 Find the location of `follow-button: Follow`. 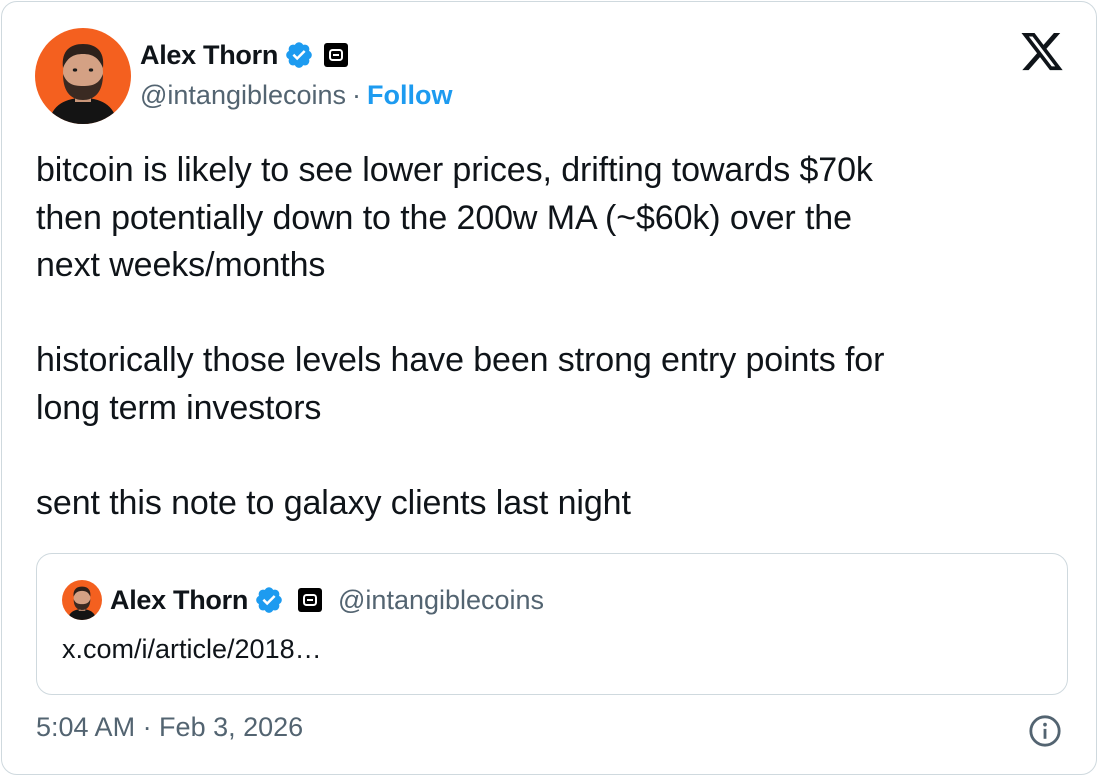

follow-button: Follow is located at coordinates (409, 95).